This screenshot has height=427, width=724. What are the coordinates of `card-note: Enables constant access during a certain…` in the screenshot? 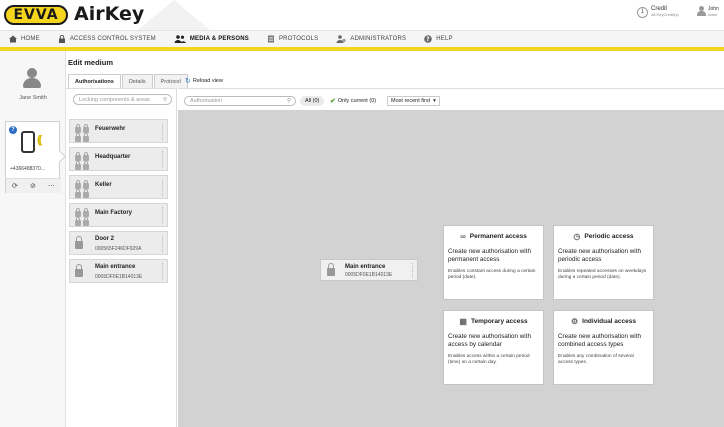 It's located at (492, 274).